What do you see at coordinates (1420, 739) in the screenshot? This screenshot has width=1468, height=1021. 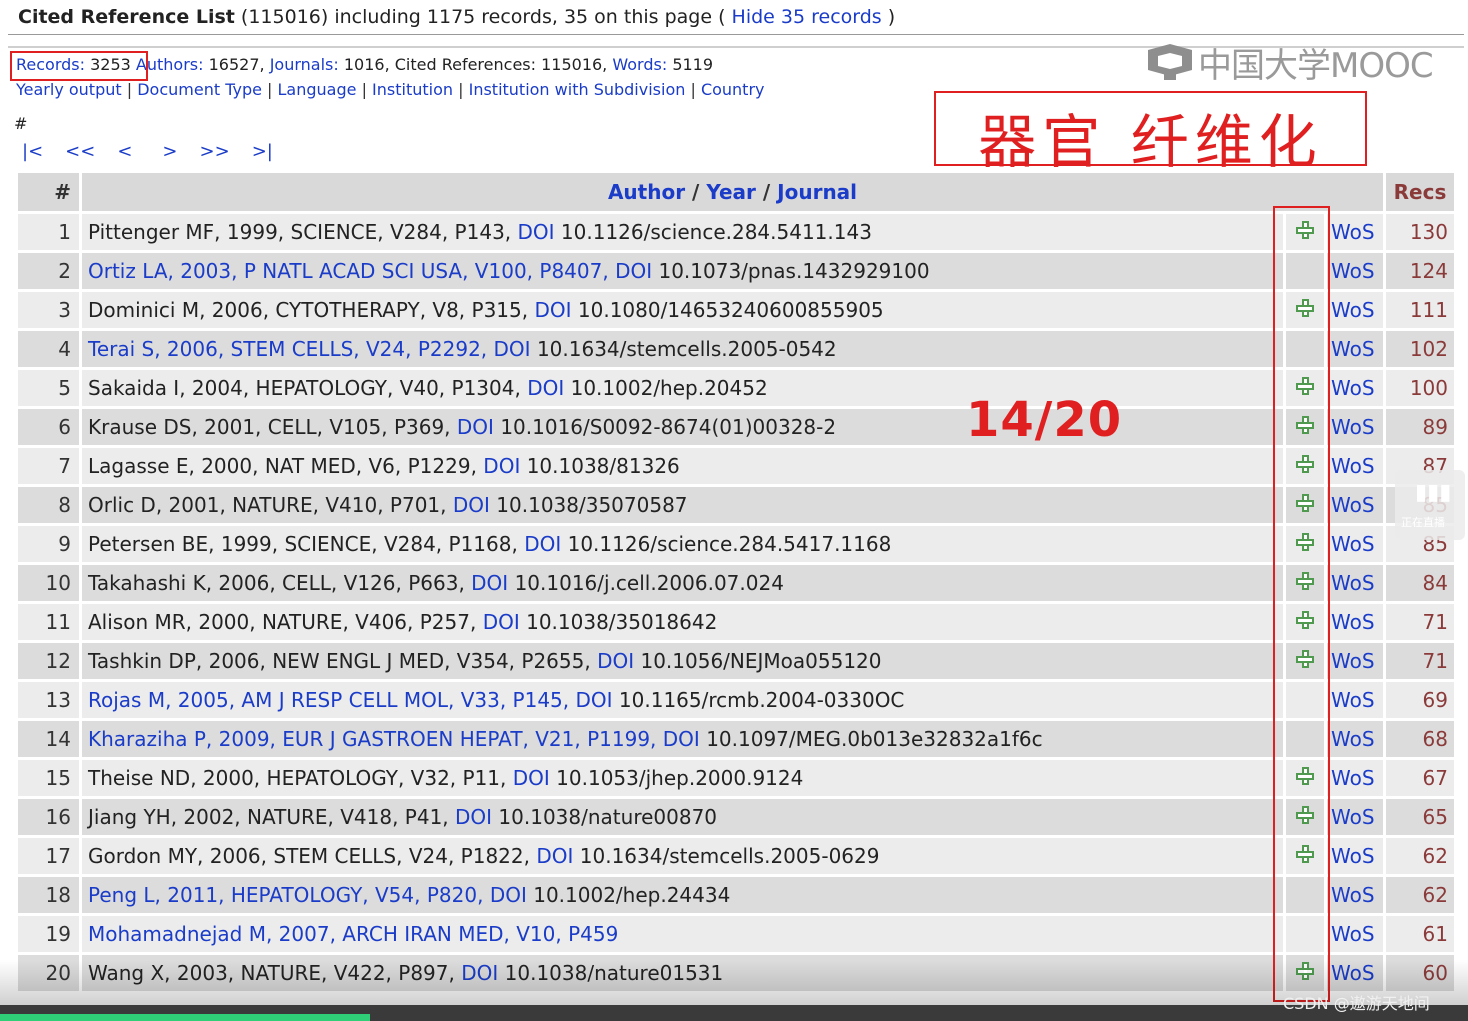 I see `recs-count: 68` at bounding box center [1420, 739].